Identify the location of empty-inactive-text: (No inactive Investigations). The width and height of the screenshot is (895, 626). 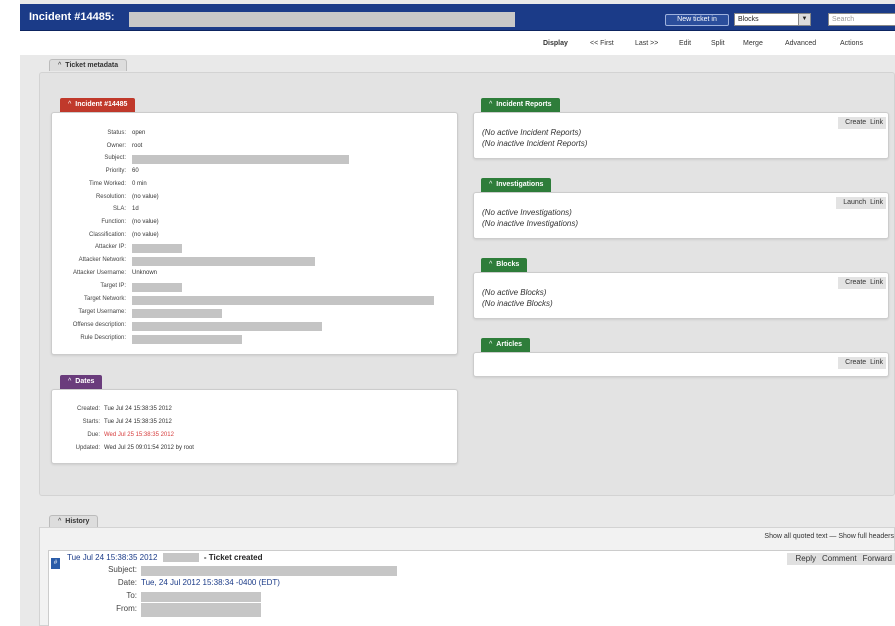
(530, 223).